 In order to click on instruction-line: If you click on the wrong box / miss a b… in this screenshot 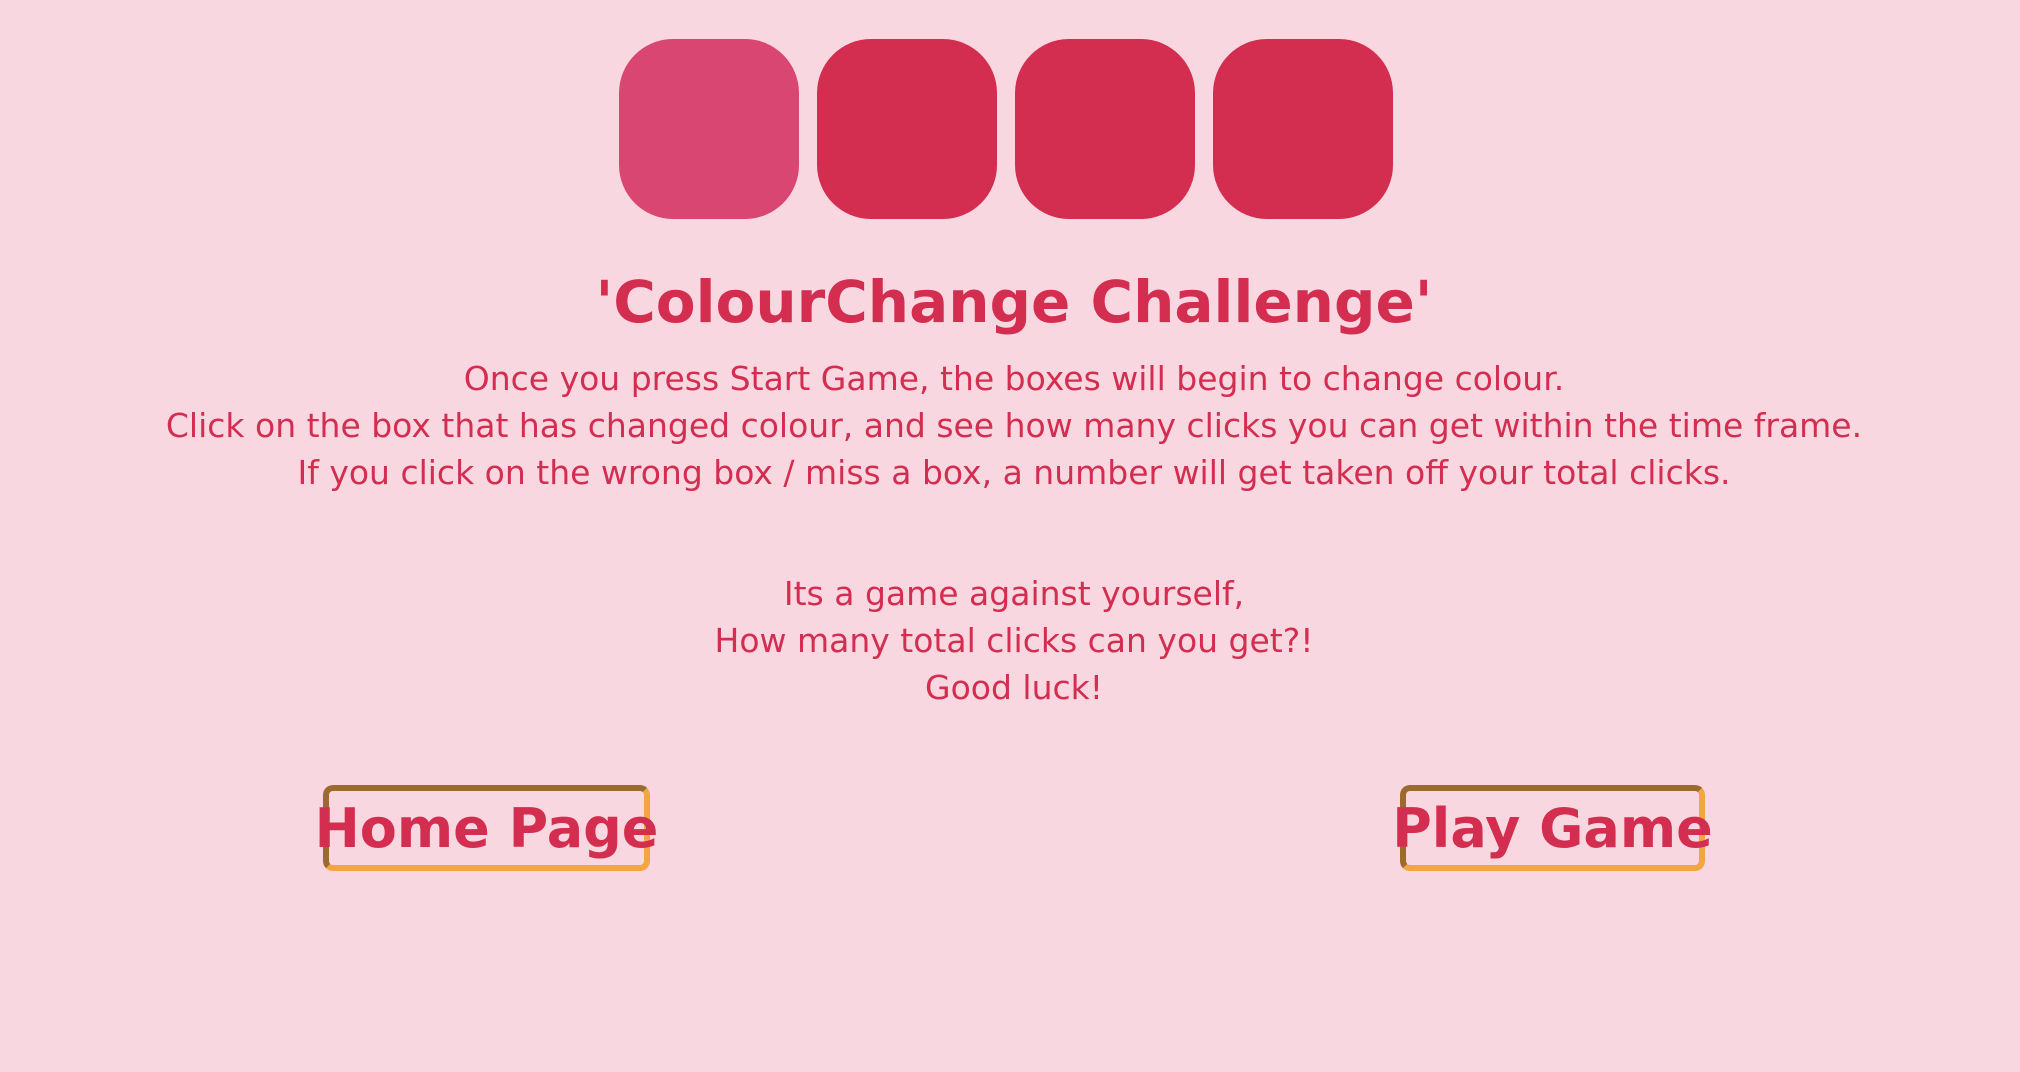, I will do `click(1014, 472)`.